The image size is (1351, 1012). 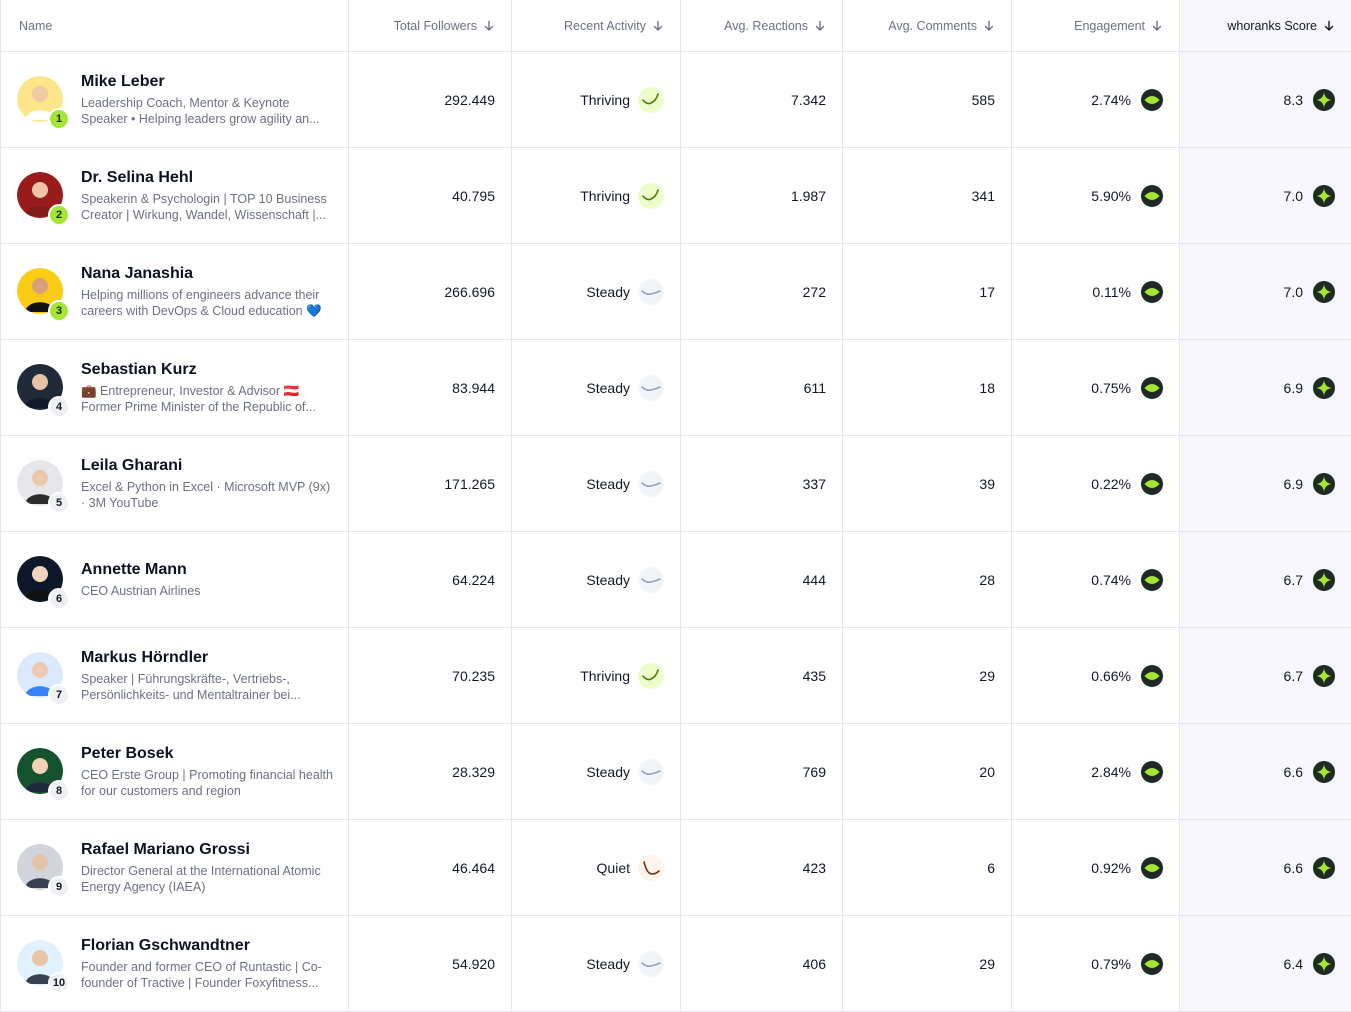 What do you see at coordinates (208, 466) in the screenshot?
I see `person-name: Leila Gharani` at bounding box center [208, 466].